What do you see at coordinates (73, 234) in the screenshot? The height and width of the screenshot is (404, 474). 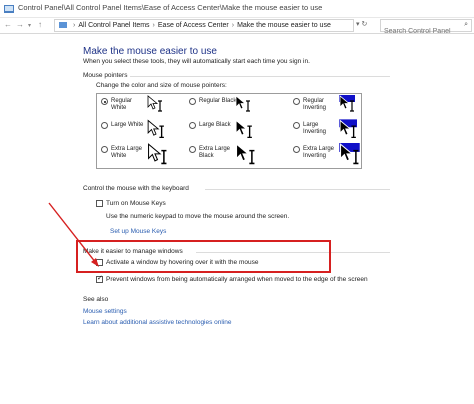 I see `annotation-arrow-icon` at bounding box center [73, 234].